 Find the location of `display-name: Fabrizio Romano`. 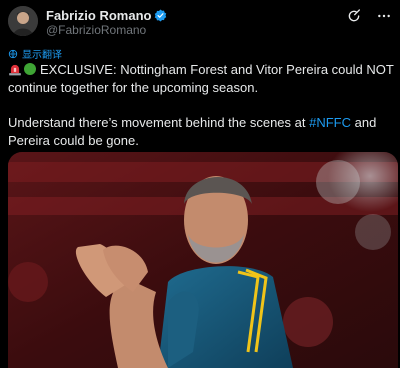

display-name: Fabrizio Romano is located at coordinates (98, 15).